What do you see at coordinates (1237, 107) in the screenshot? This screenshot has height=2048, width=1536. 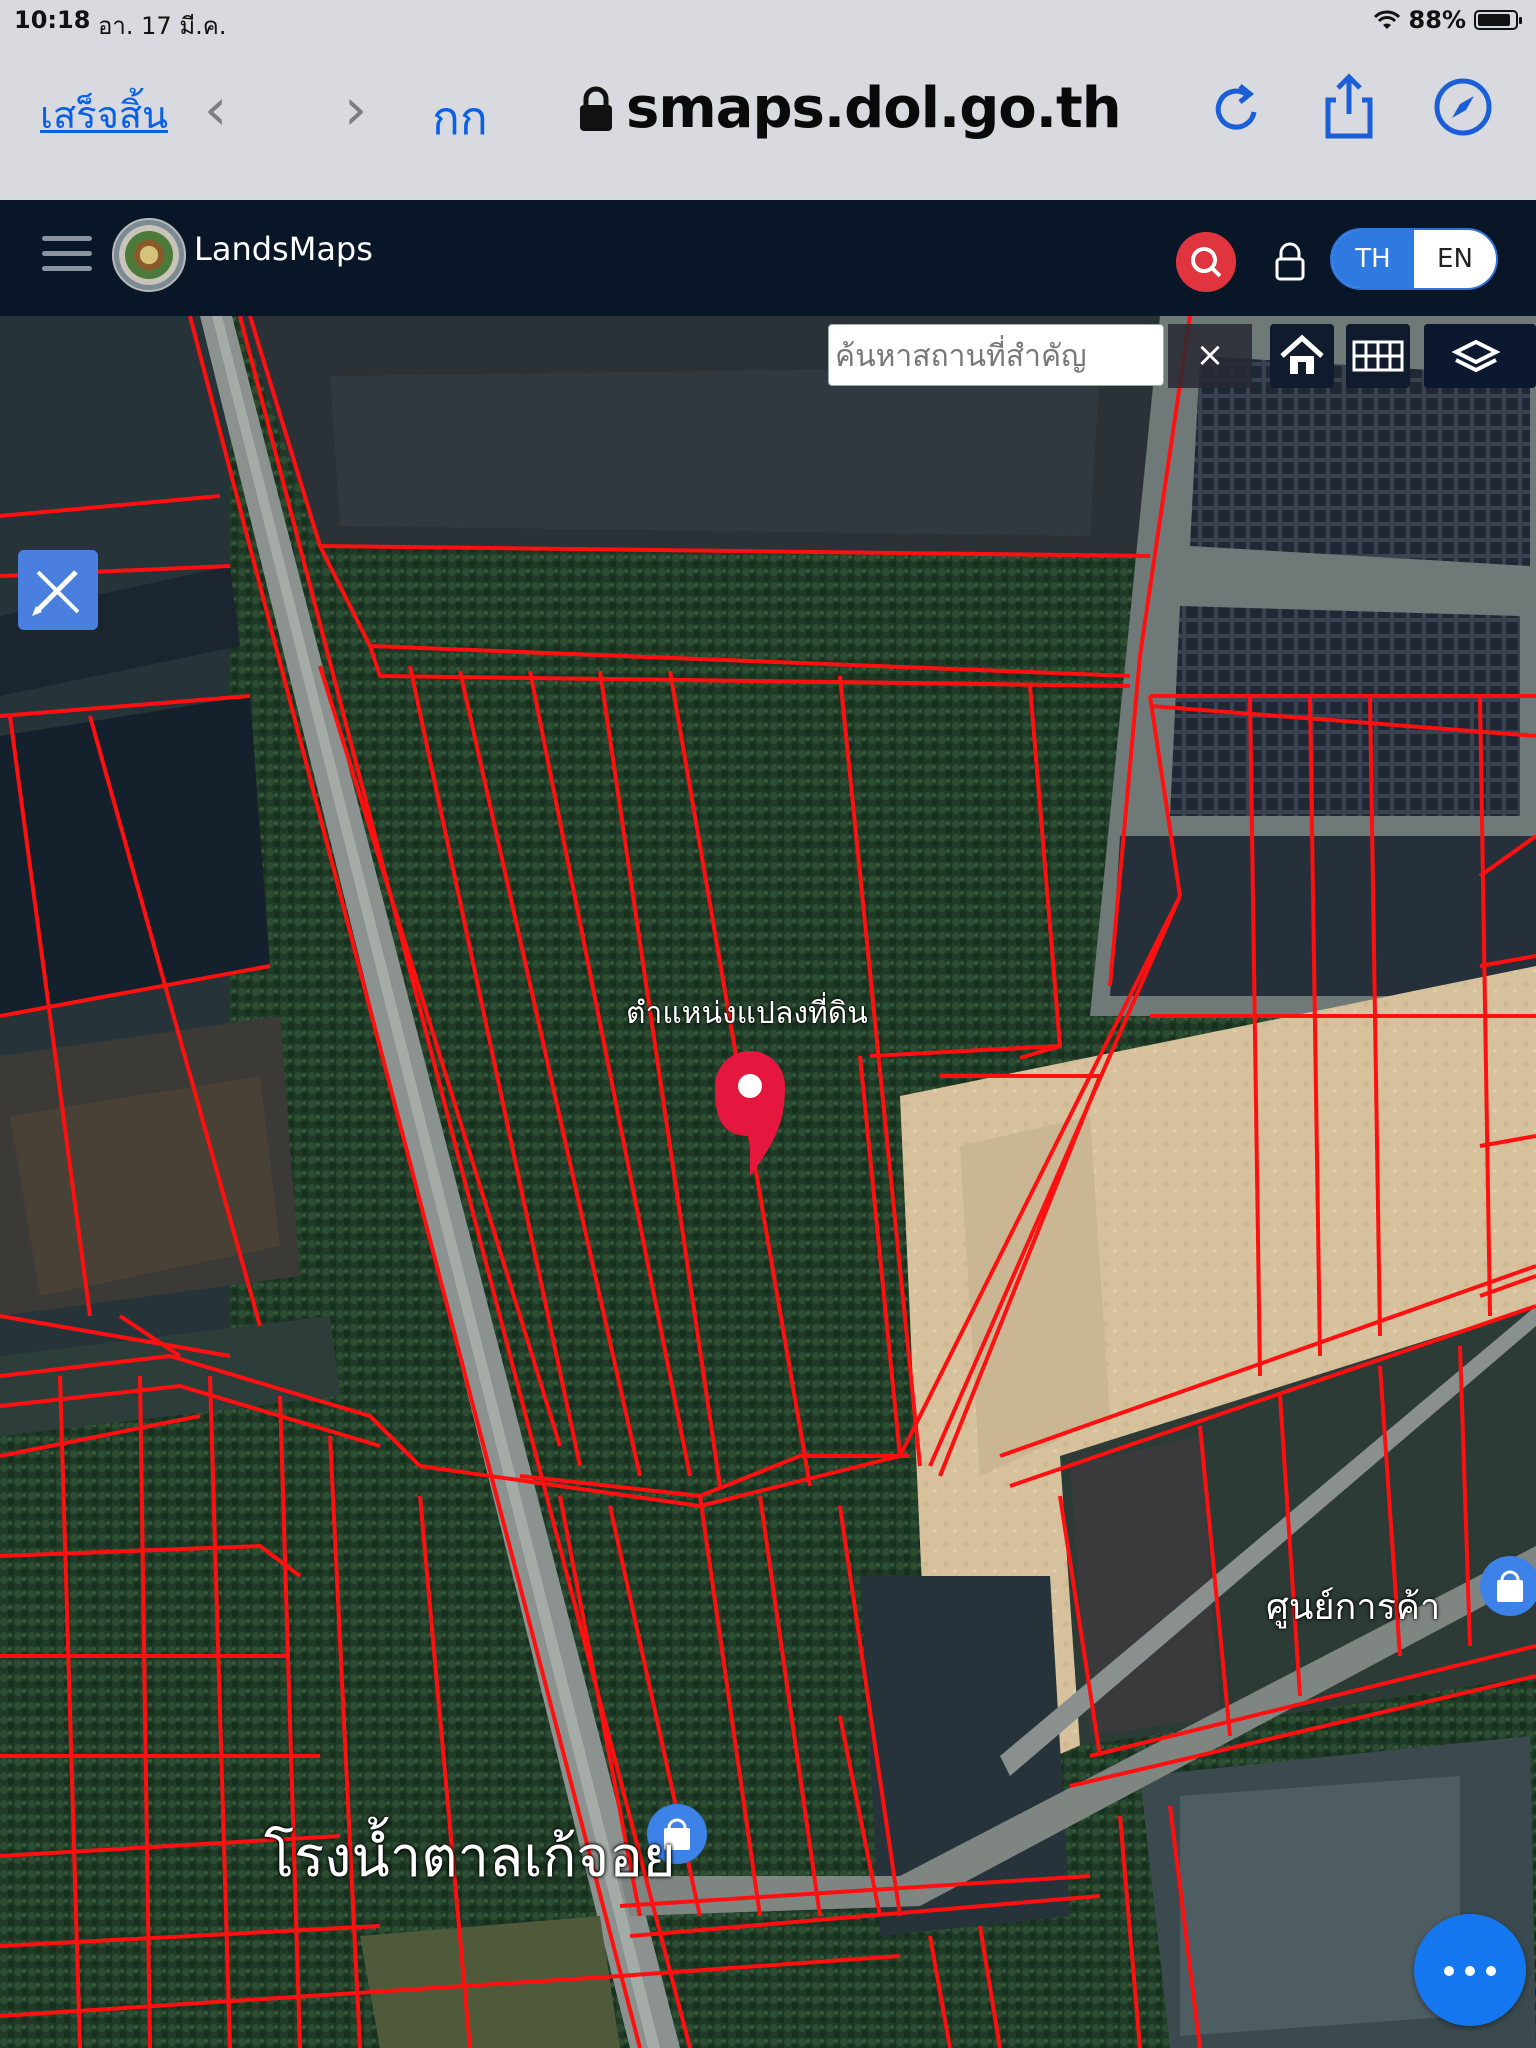 I see `reload-icon` at bounding box center [1237, 107].